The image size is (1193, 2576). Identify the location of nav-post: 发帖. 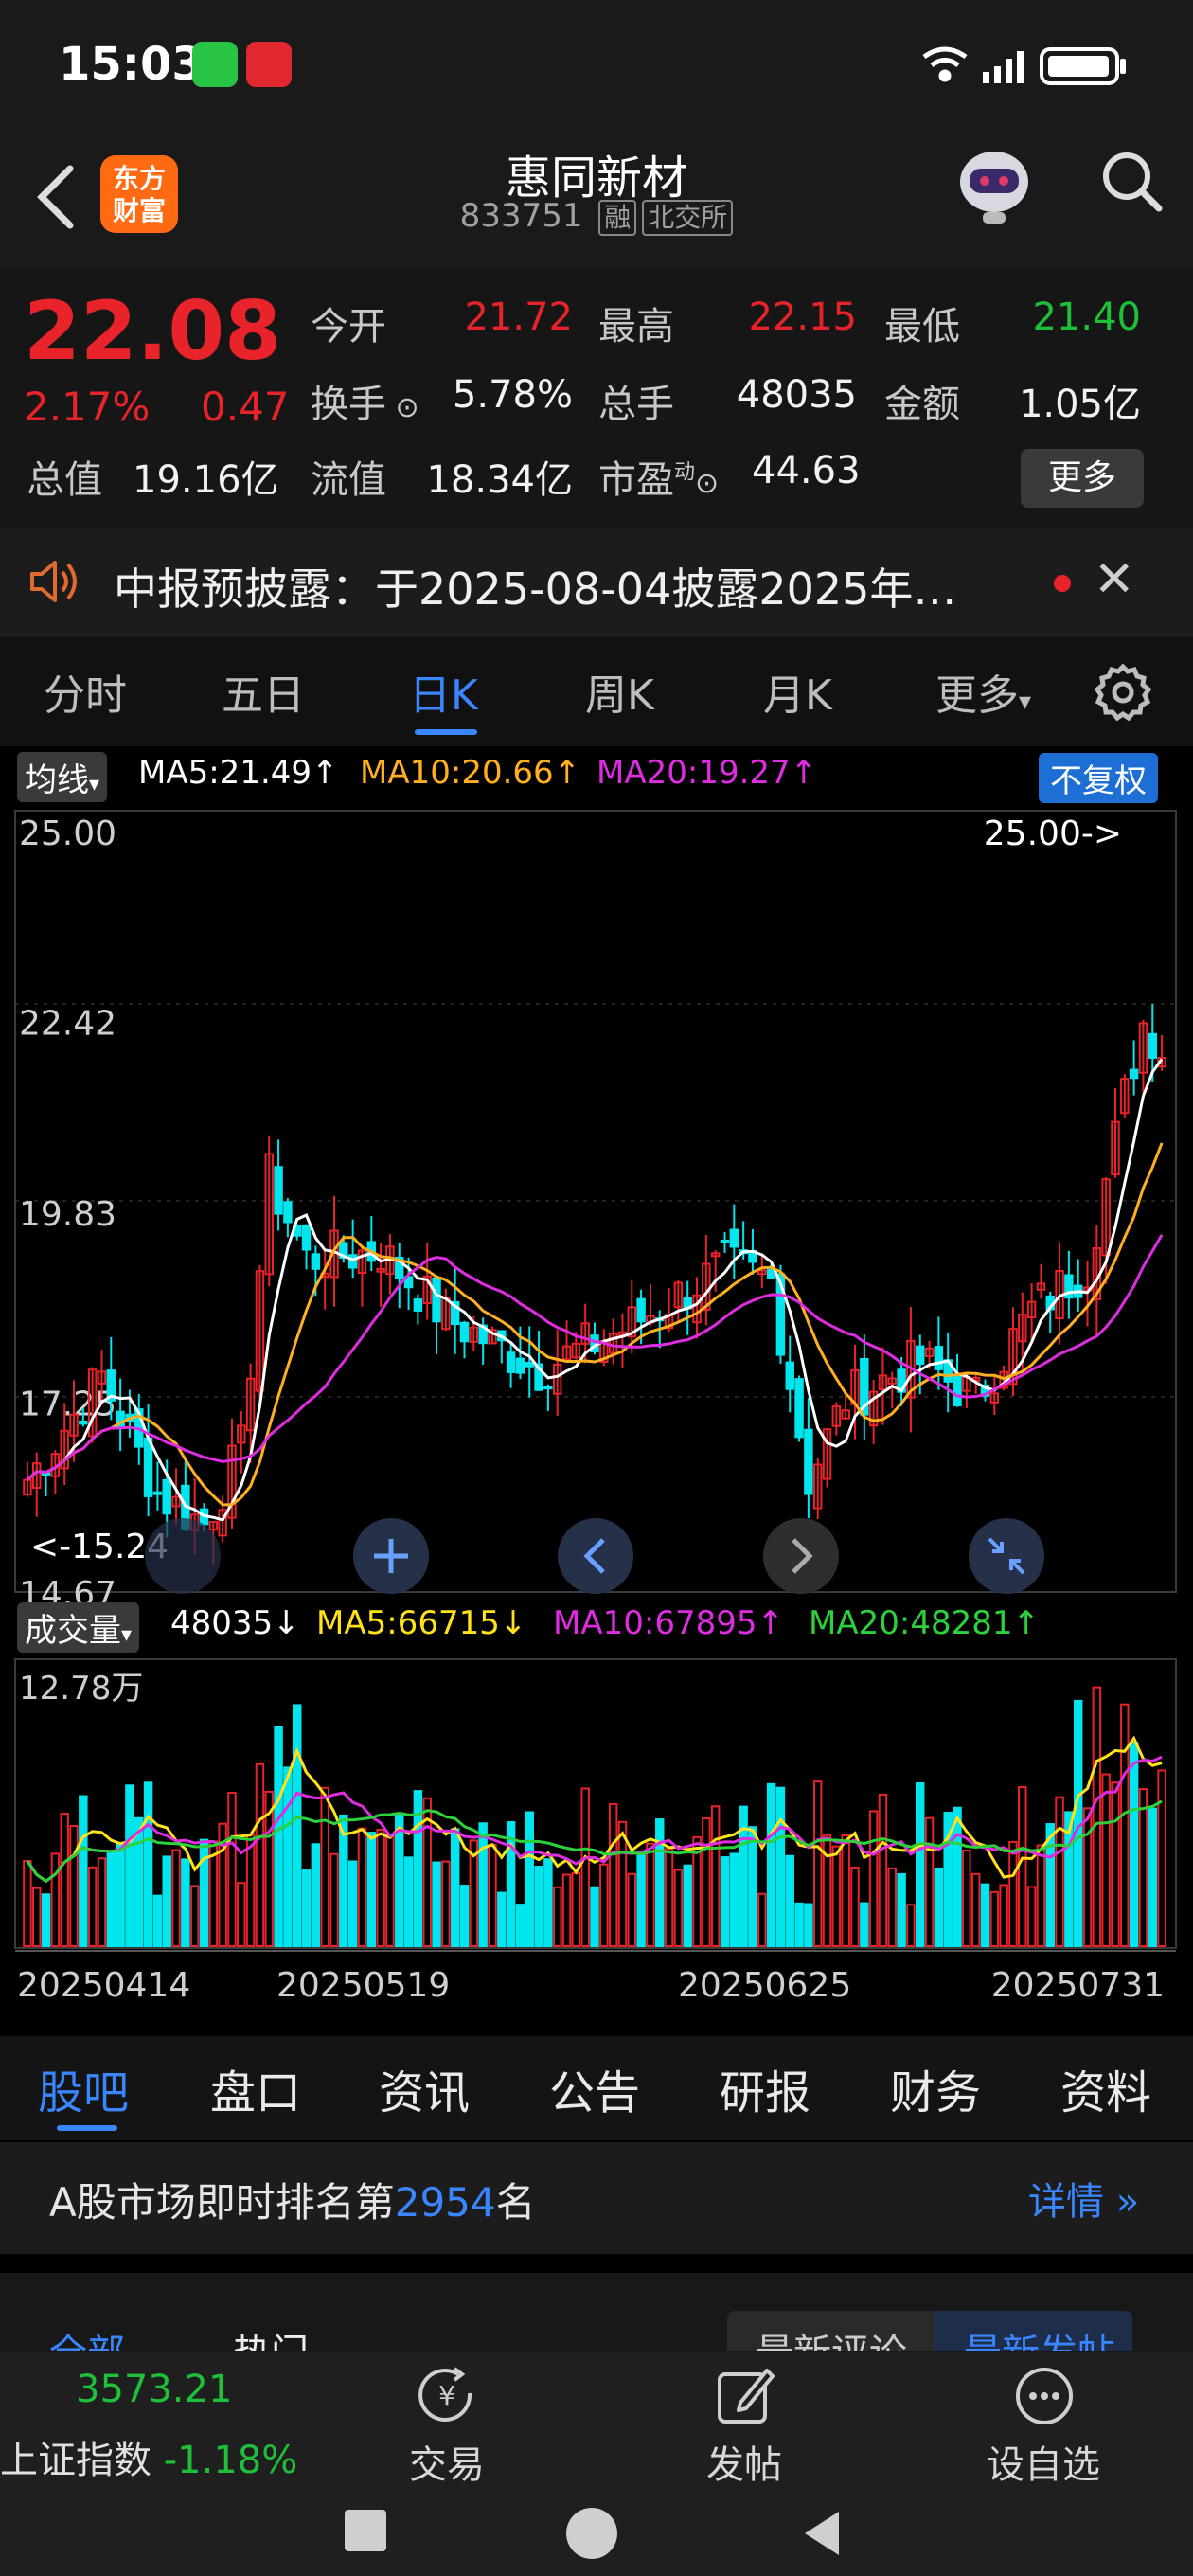
(744, 2461).